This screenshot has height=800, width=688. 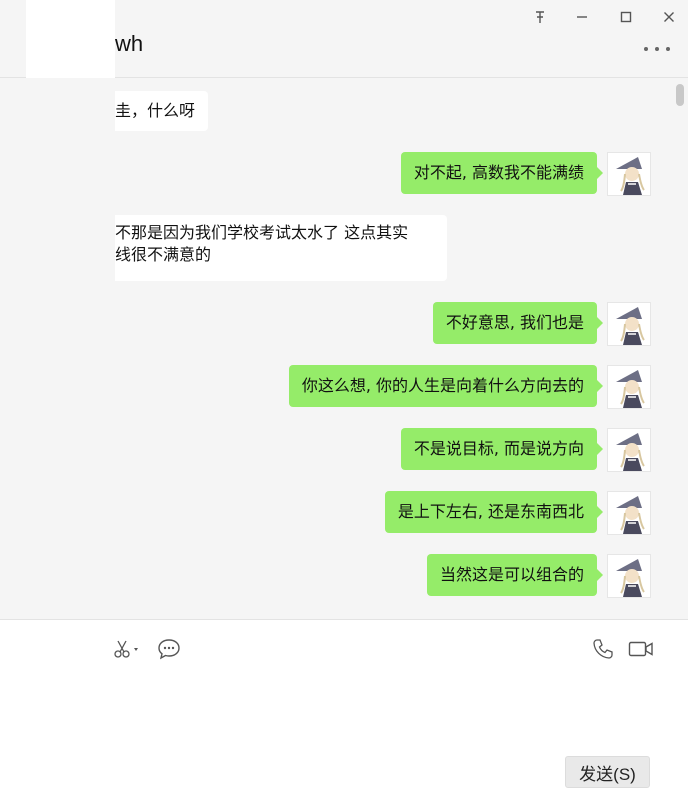 I want to click on scissors-icon, so click(x=127, y=649).